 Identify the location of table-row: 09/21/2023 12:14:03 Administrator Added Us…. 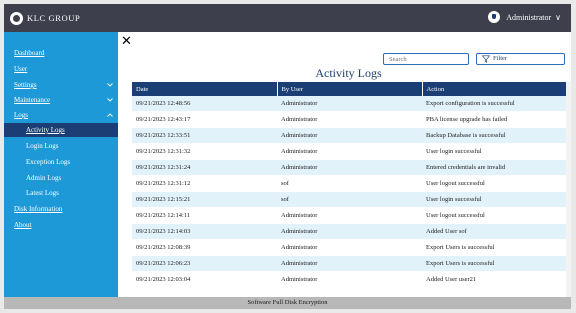
(349, 231).